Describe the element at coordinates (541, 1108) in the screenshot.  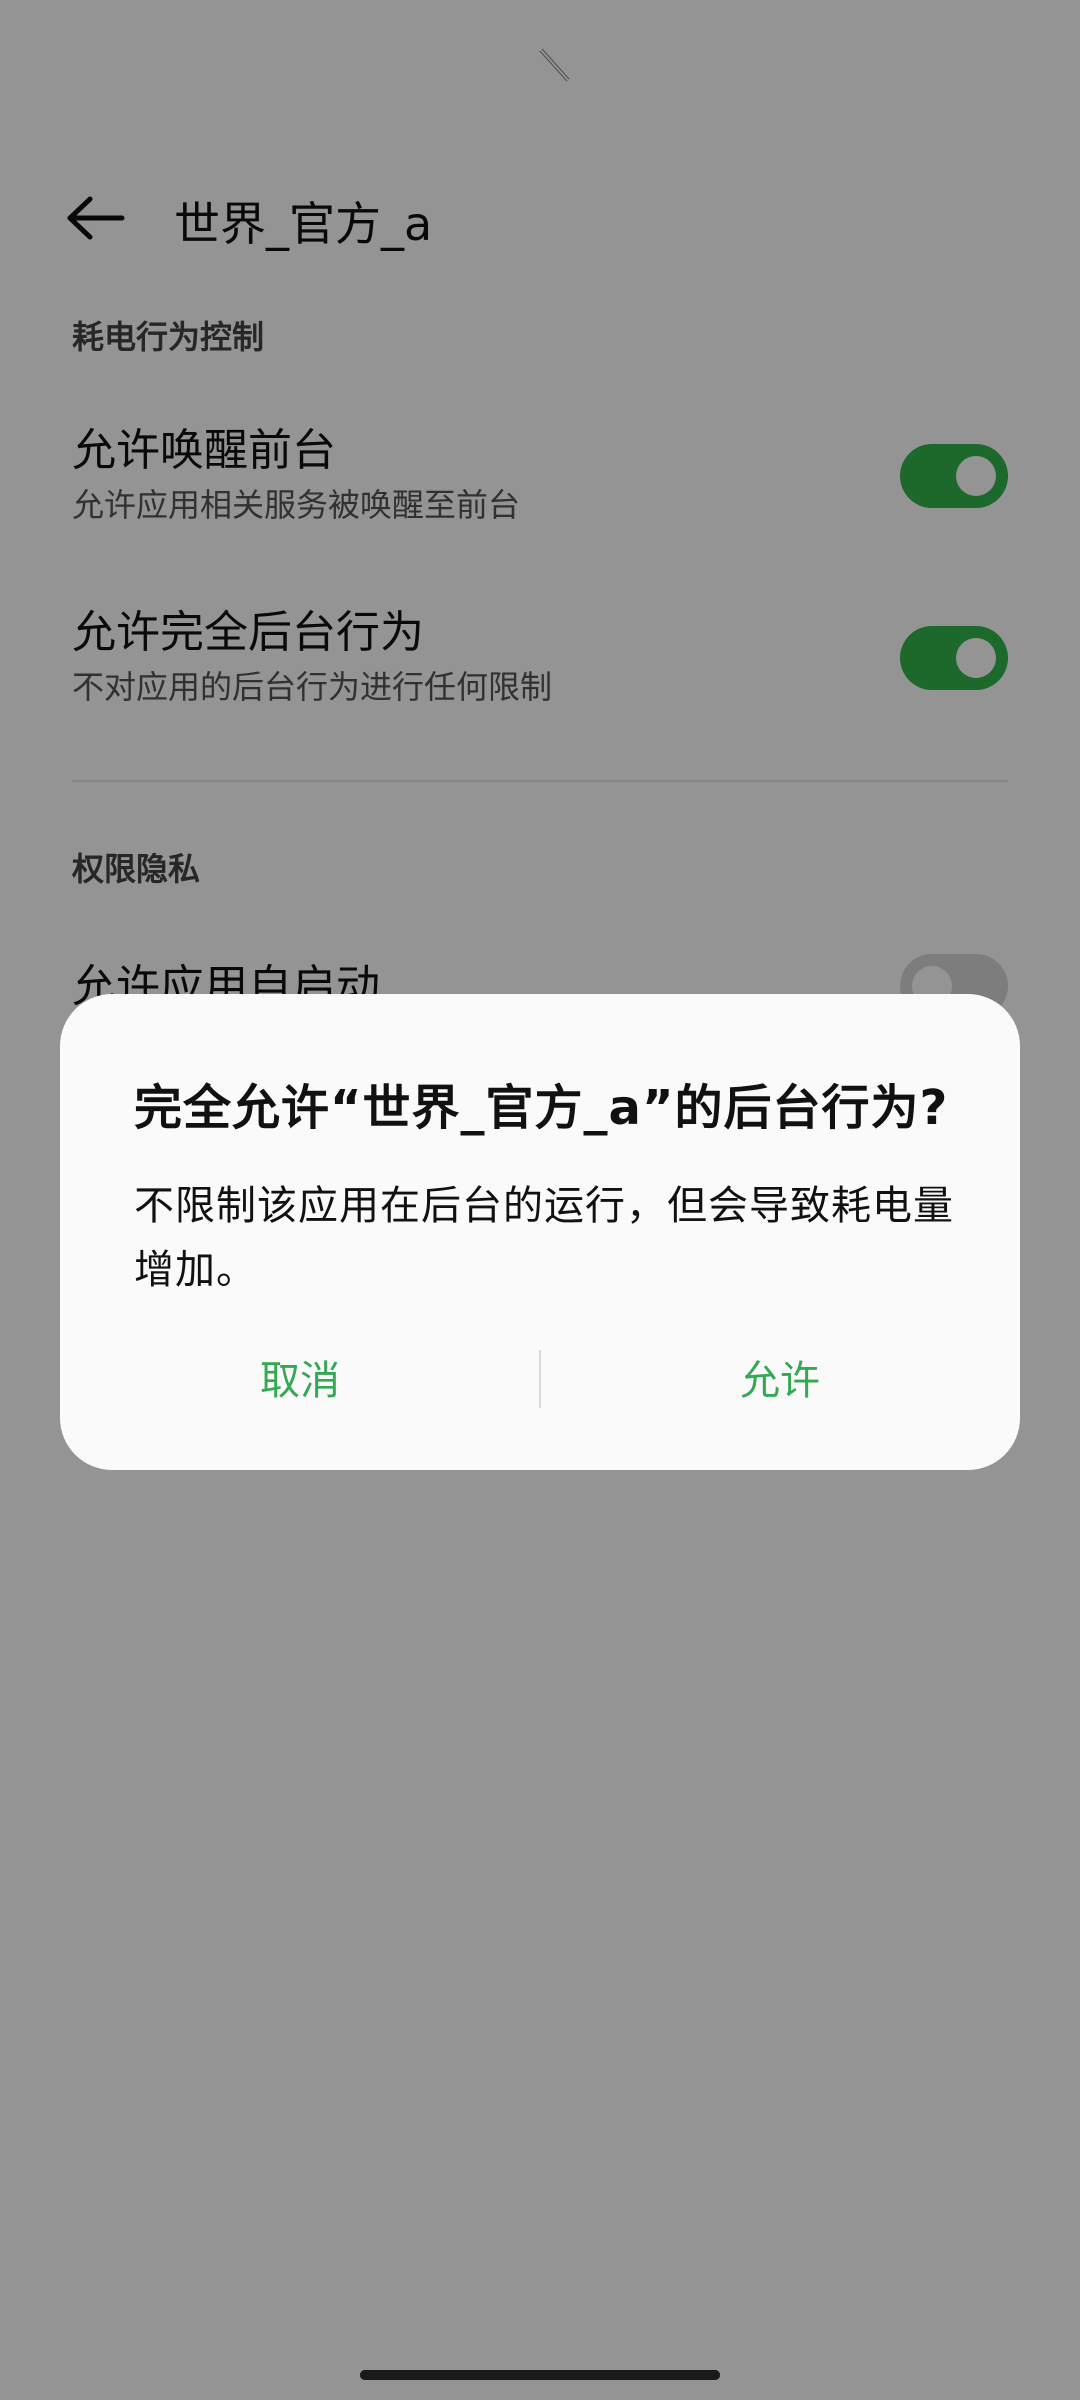
I see `dialog-title: 完全允许“世界_官方_a”的后台行为?` at that location.